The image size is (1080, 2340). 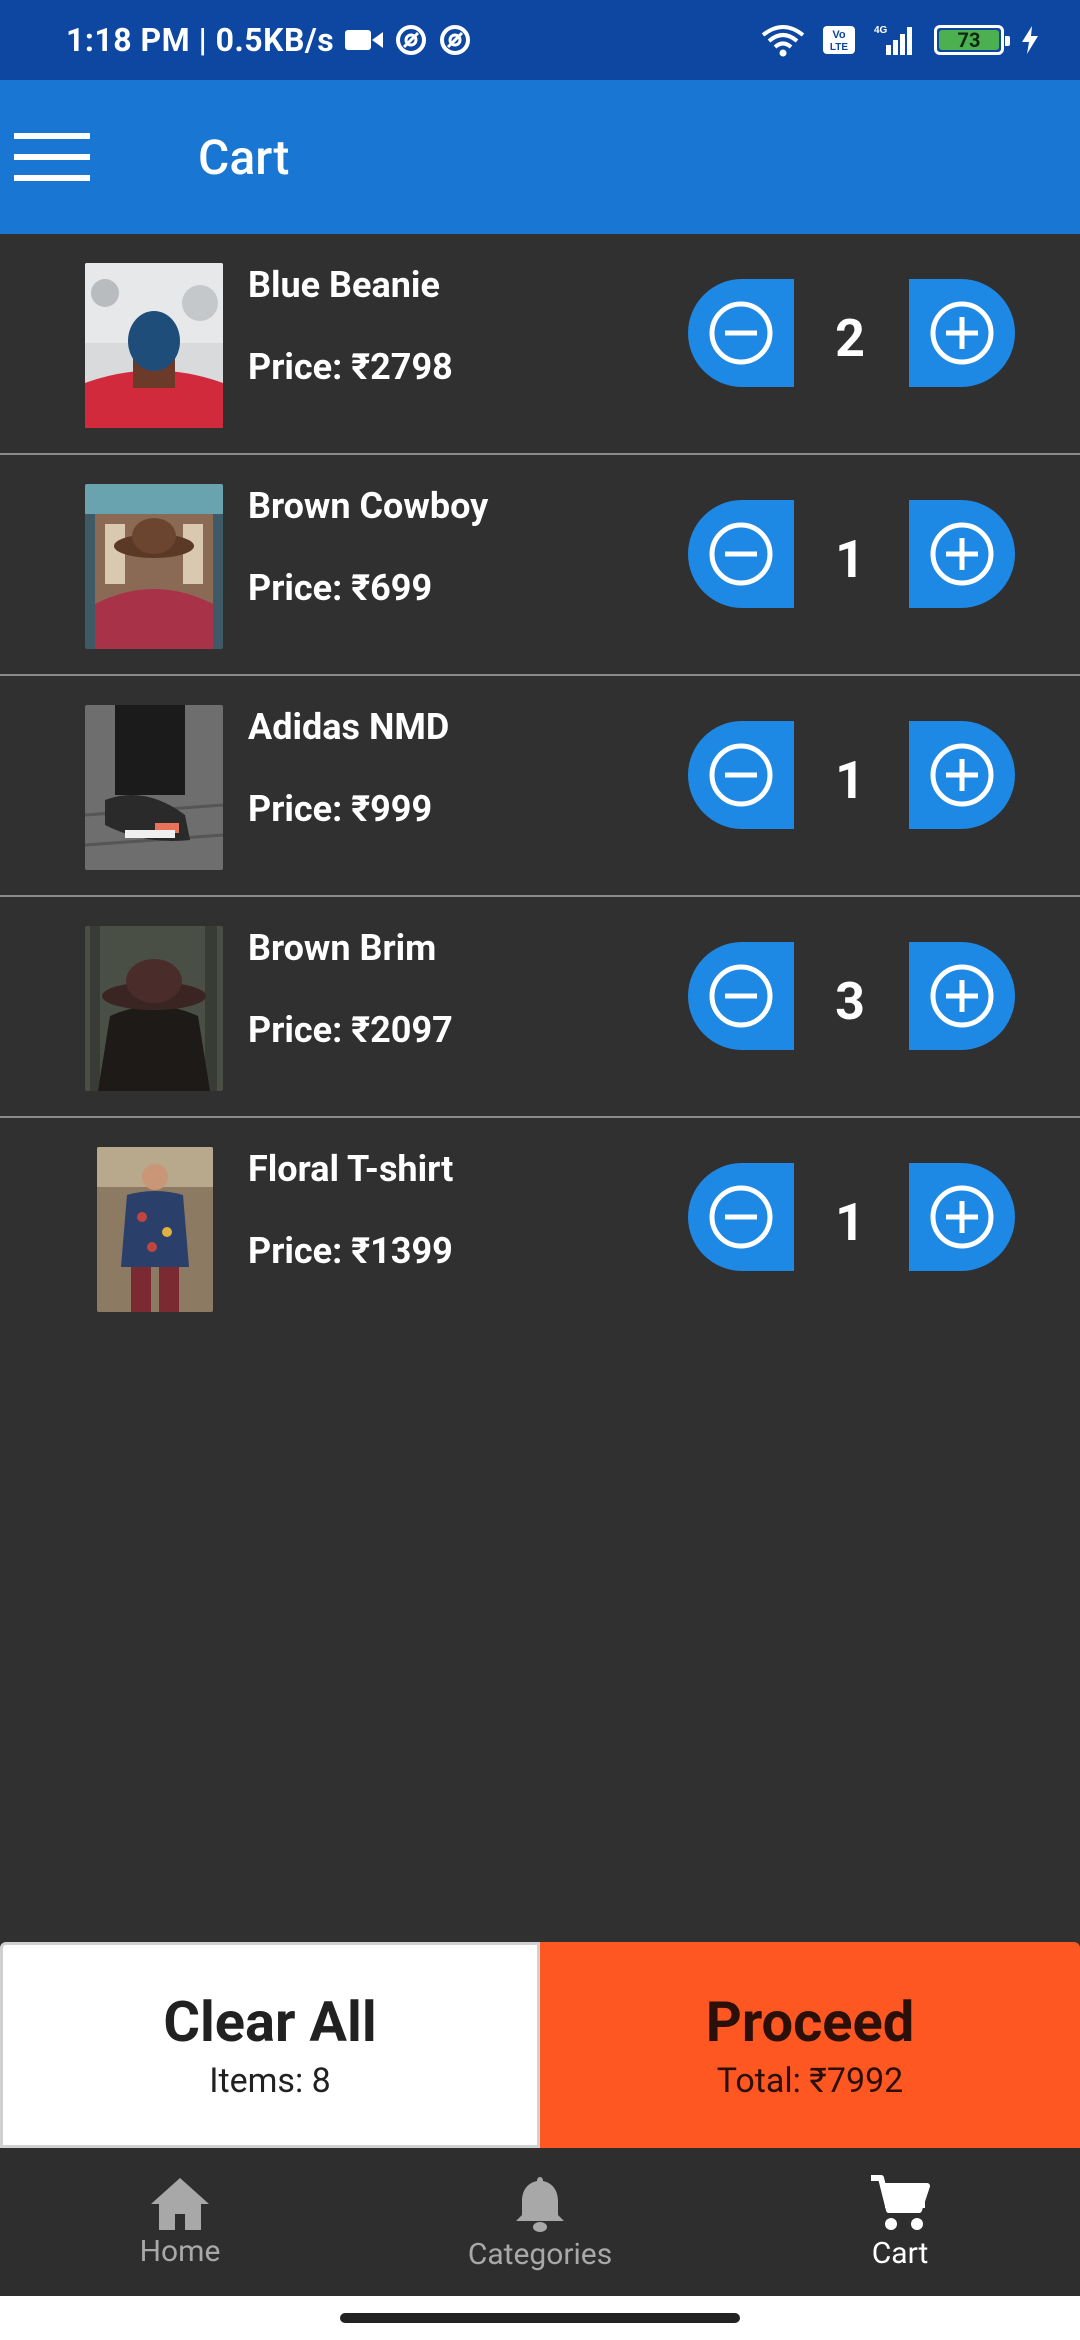 I want to click on status-left: 1:18 PM | 0.5KB/s, so click(x=269, y=40).